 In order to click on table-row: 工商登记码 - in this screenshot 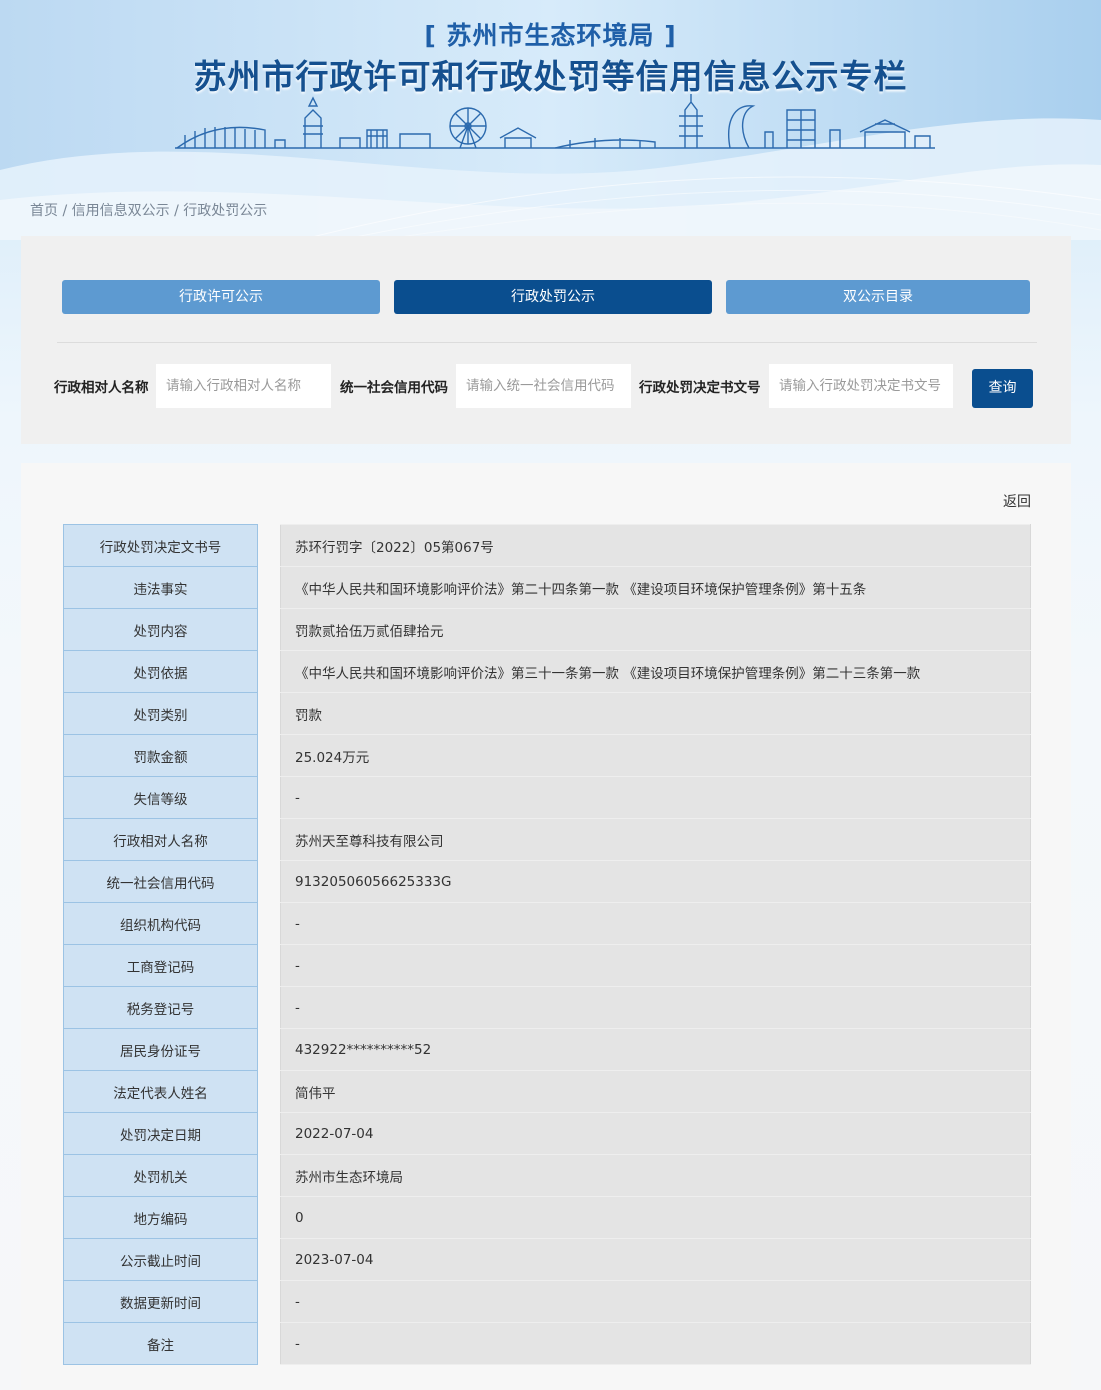, I will do `click(547, 965)`.